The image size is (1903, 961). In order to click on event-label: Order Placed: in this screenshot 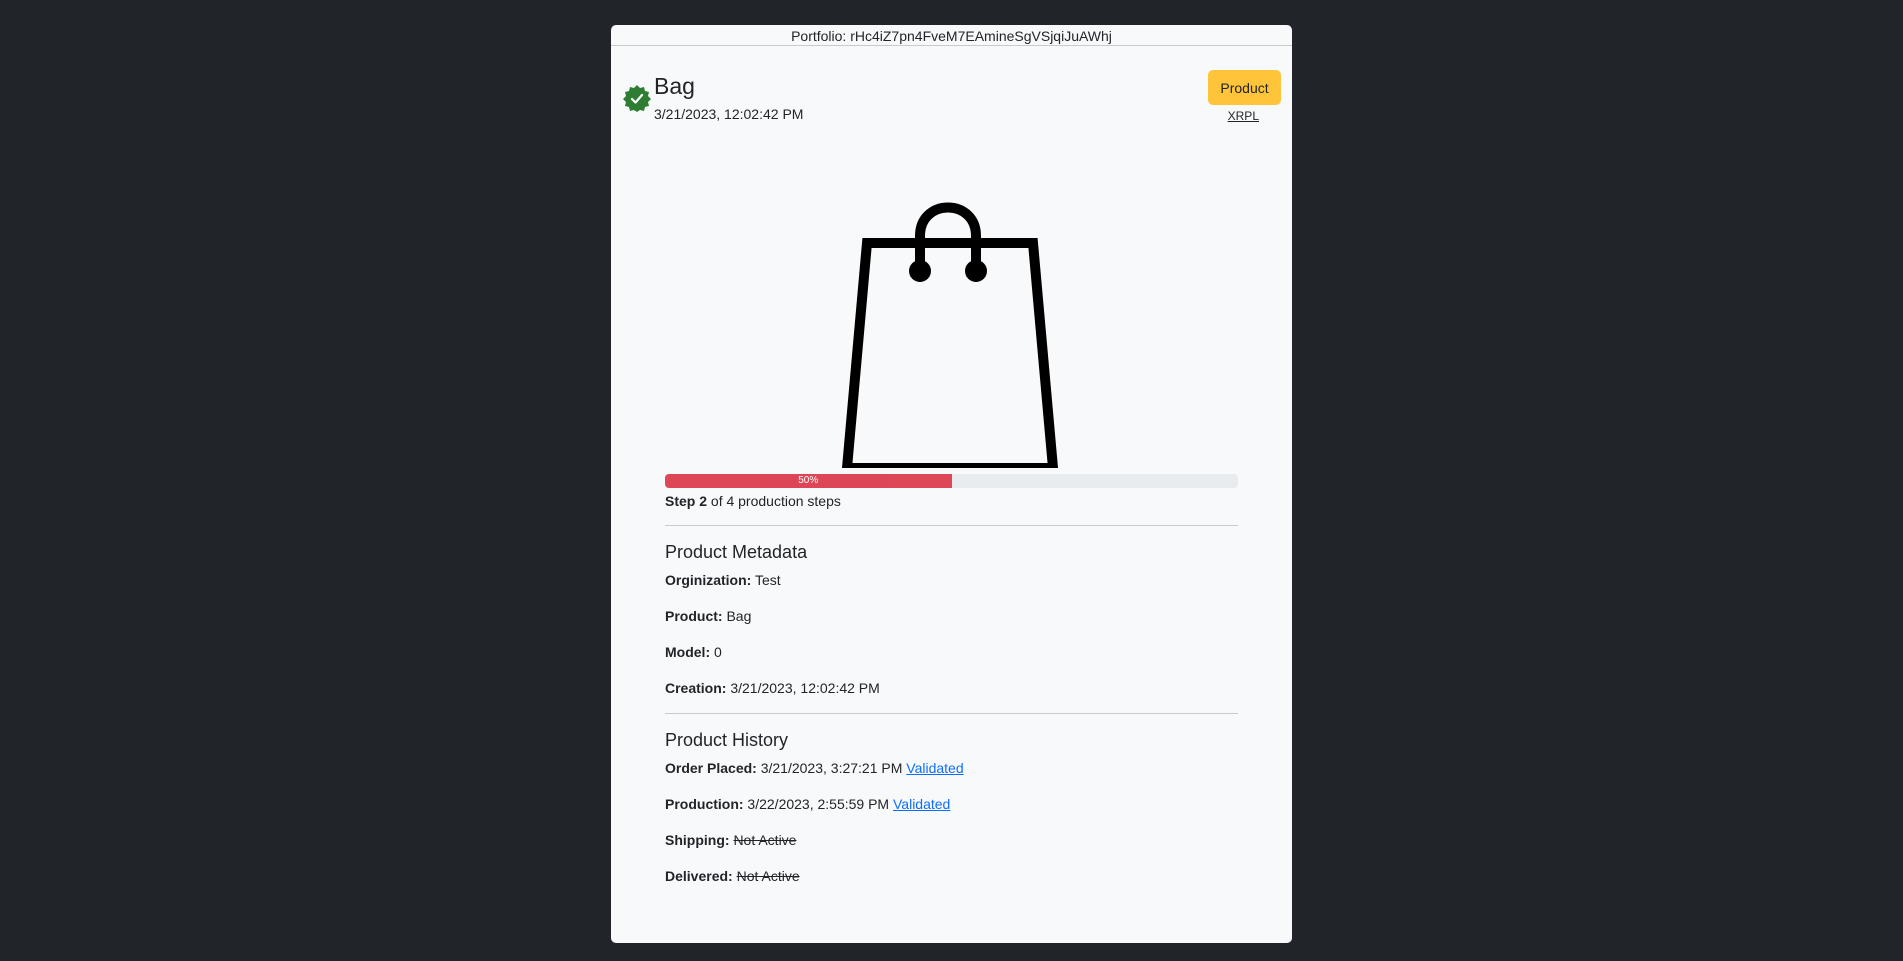, I will do `click(711, 768)`.